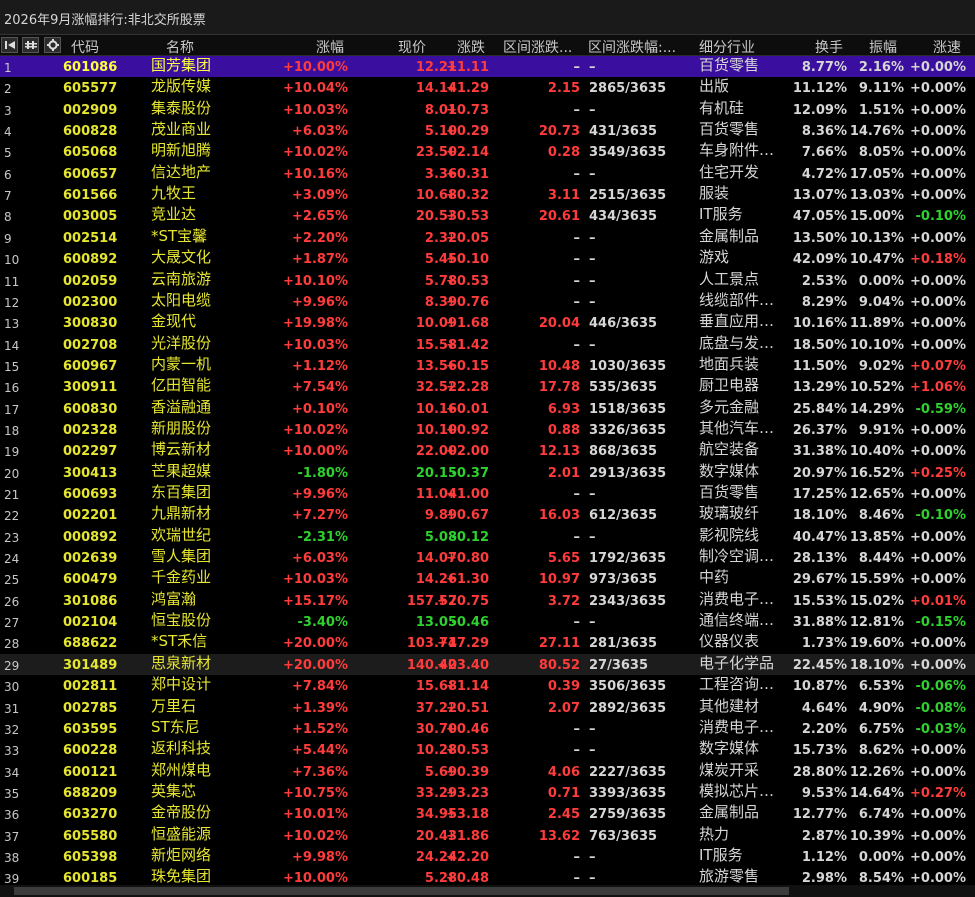 The height and width of the screenshot is (897, 975). I want to click on column-layout-icon, so click(30, 45).